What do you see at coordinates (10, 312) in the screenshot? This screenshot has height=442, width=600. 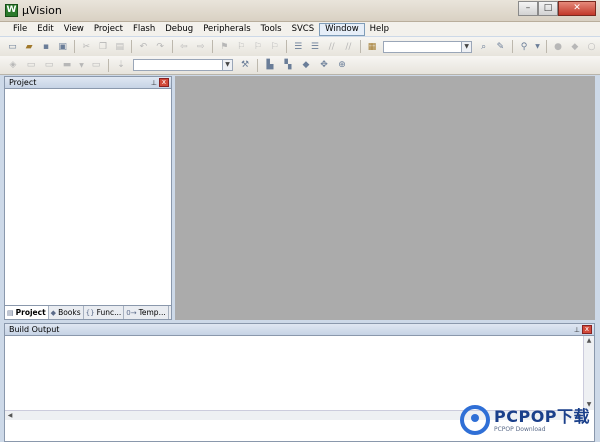 I see `project-tab-icon: ▤` at bounding box center [10, 312].